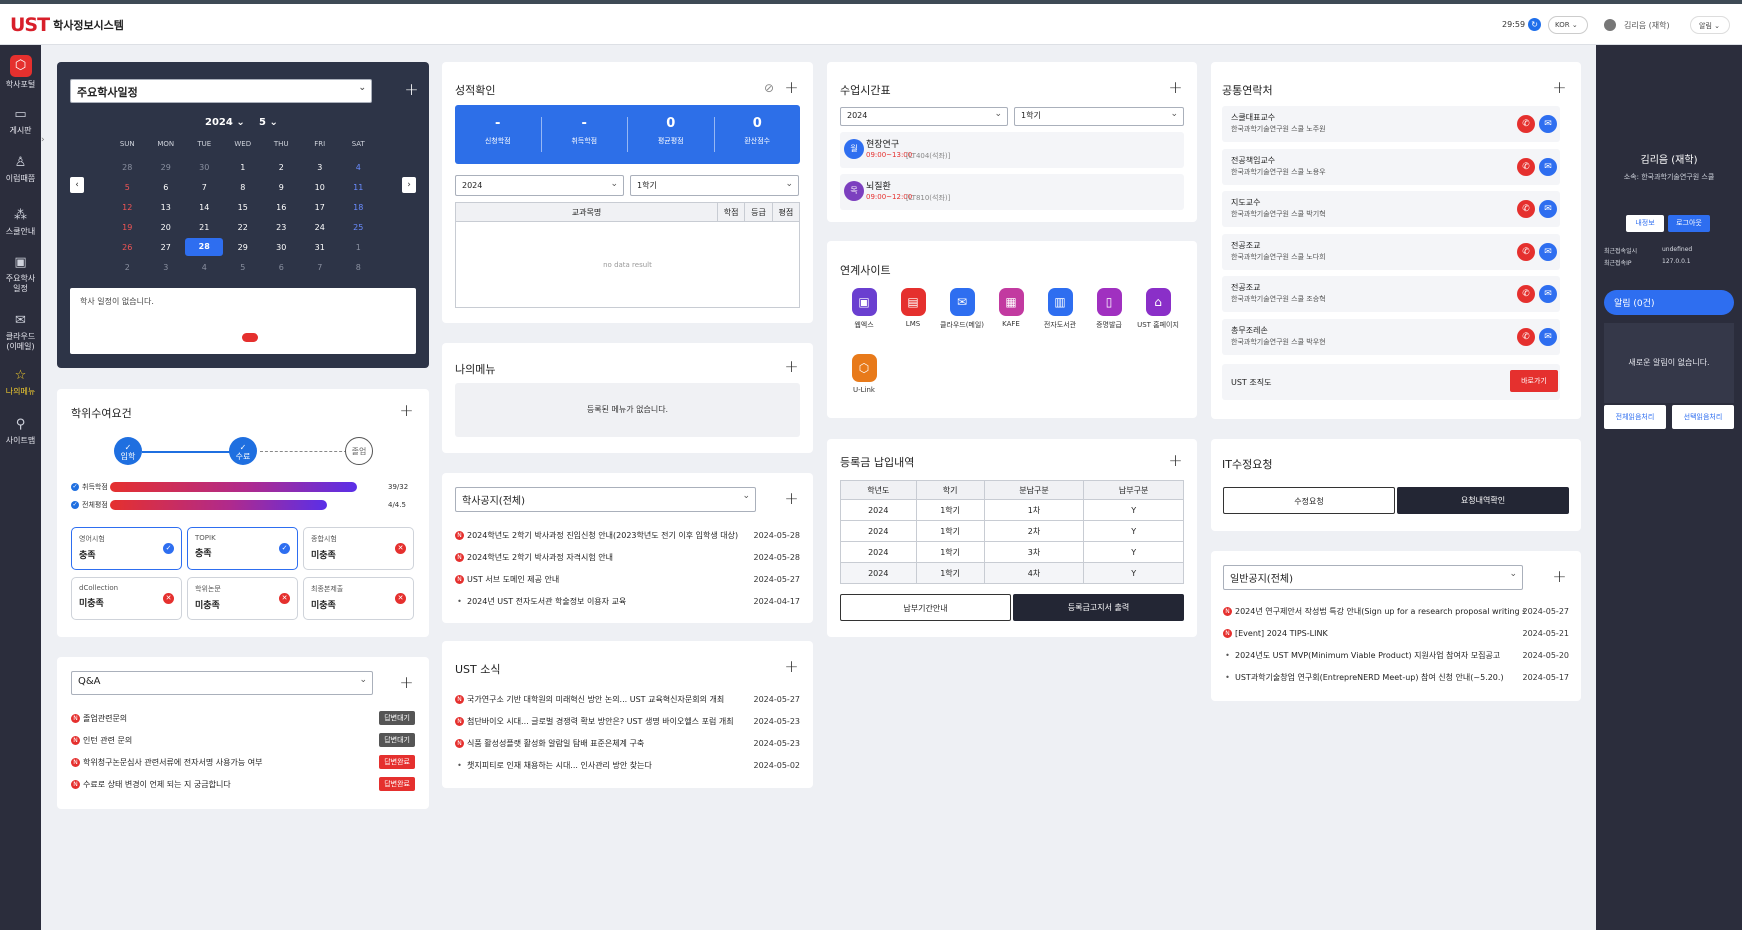 The width and height of the screenshot is (1742, 930). Describe the element at coordinates (320, 247) in the screenshot. I see `calendar-day: 31` at that location.